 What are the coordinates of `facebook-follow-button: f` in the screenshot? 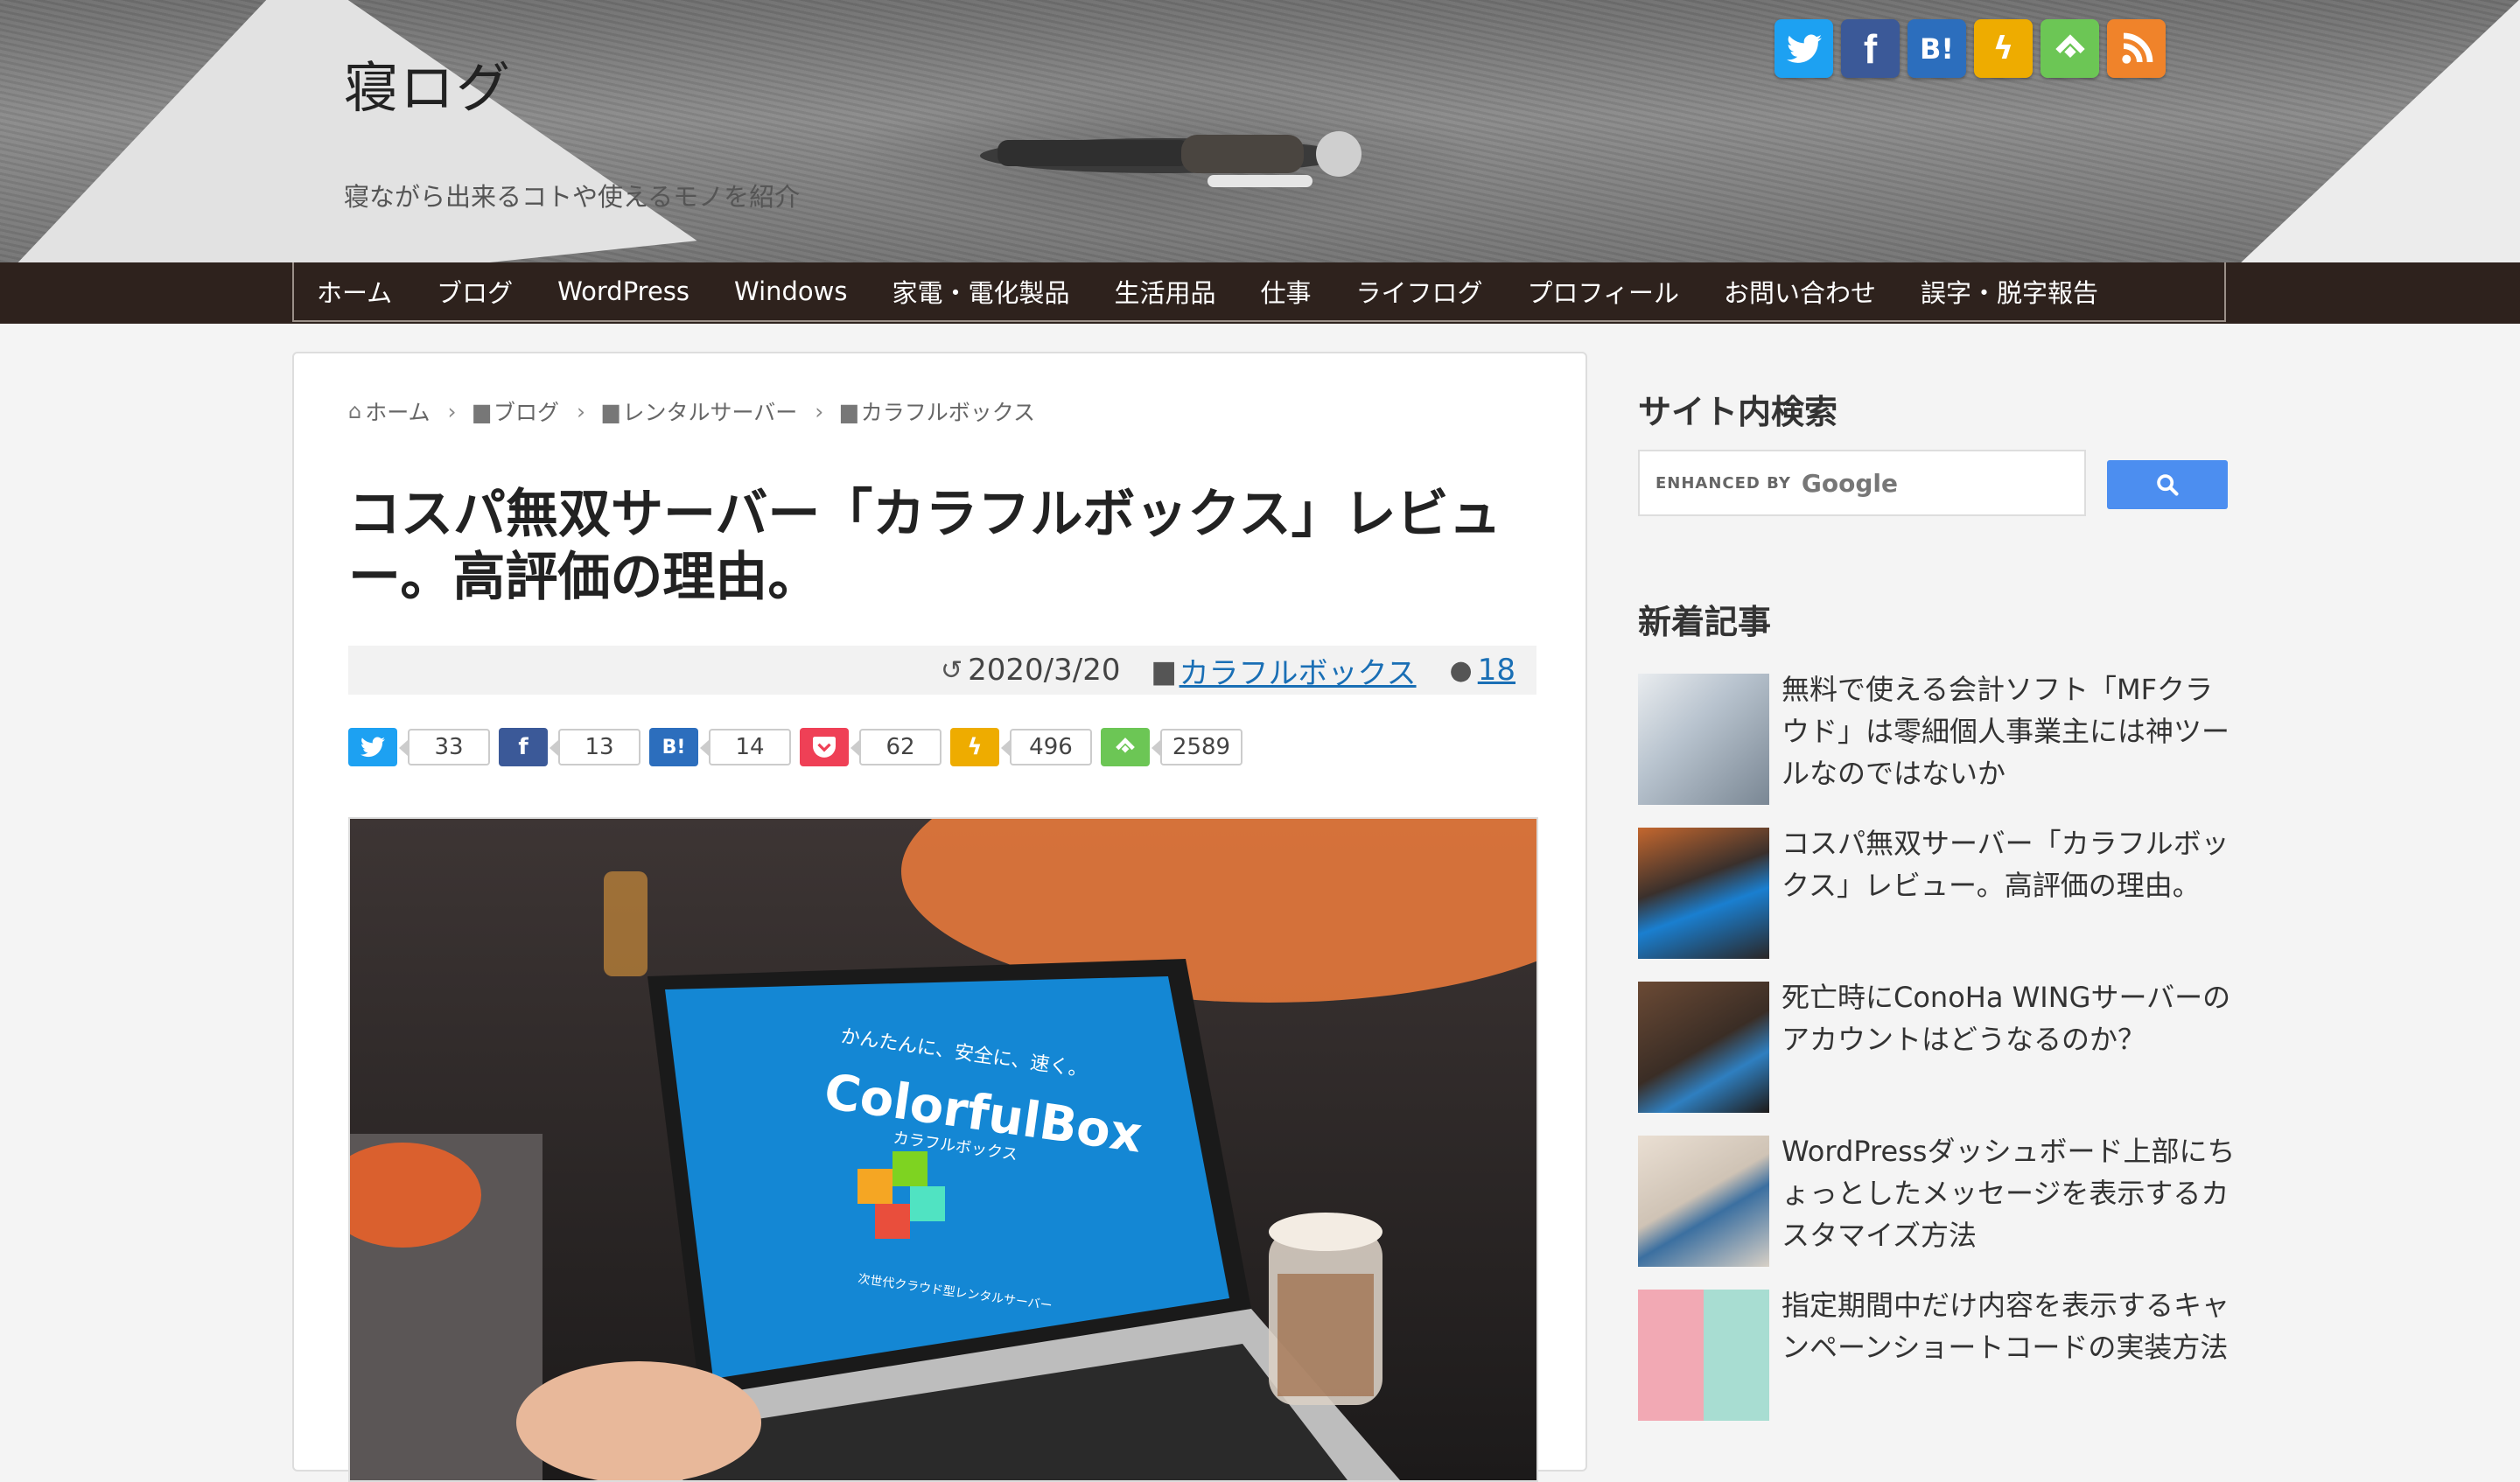 It's located at (1870, 48).